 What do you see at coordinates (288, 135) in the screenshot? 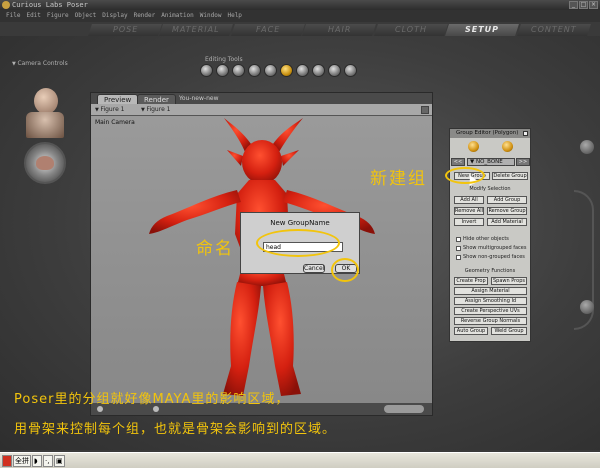
I see `right-horn` at bounding box center [288, 135].